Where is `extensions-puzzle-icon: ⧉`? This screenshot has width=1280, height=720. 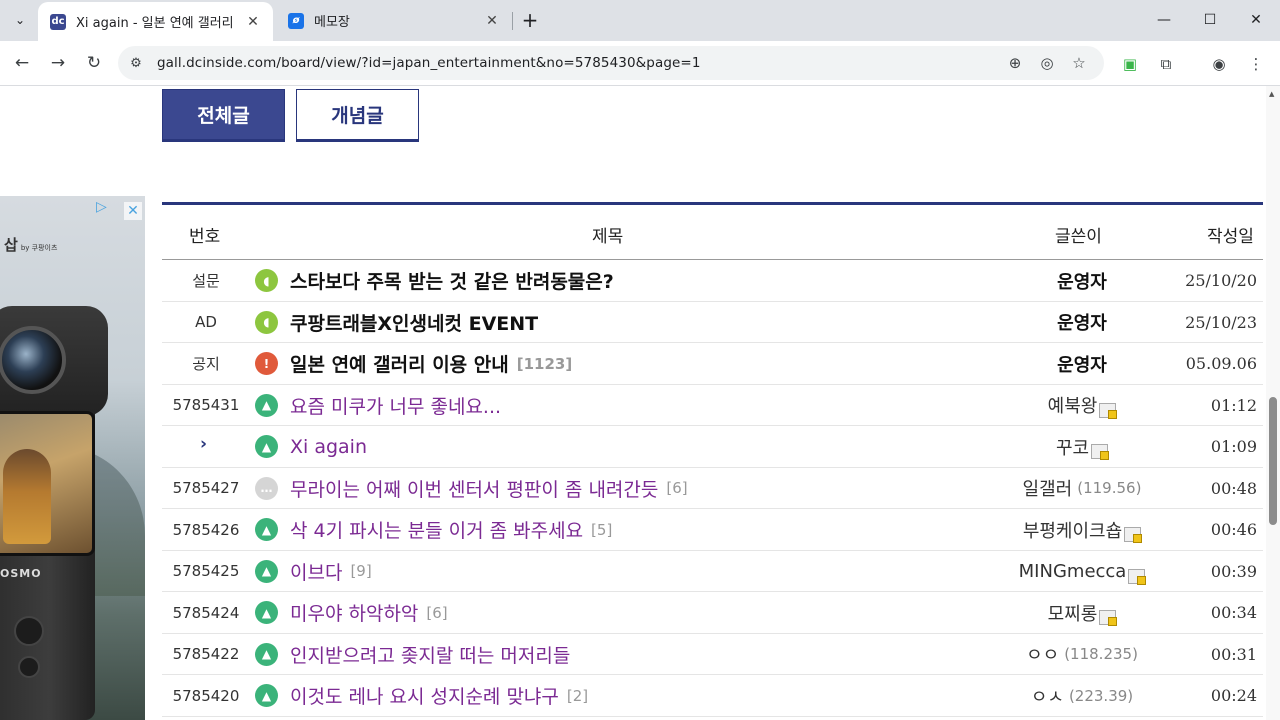
extensions-puzzle-icon: ⧉ is located at coordinates (1166, 64).